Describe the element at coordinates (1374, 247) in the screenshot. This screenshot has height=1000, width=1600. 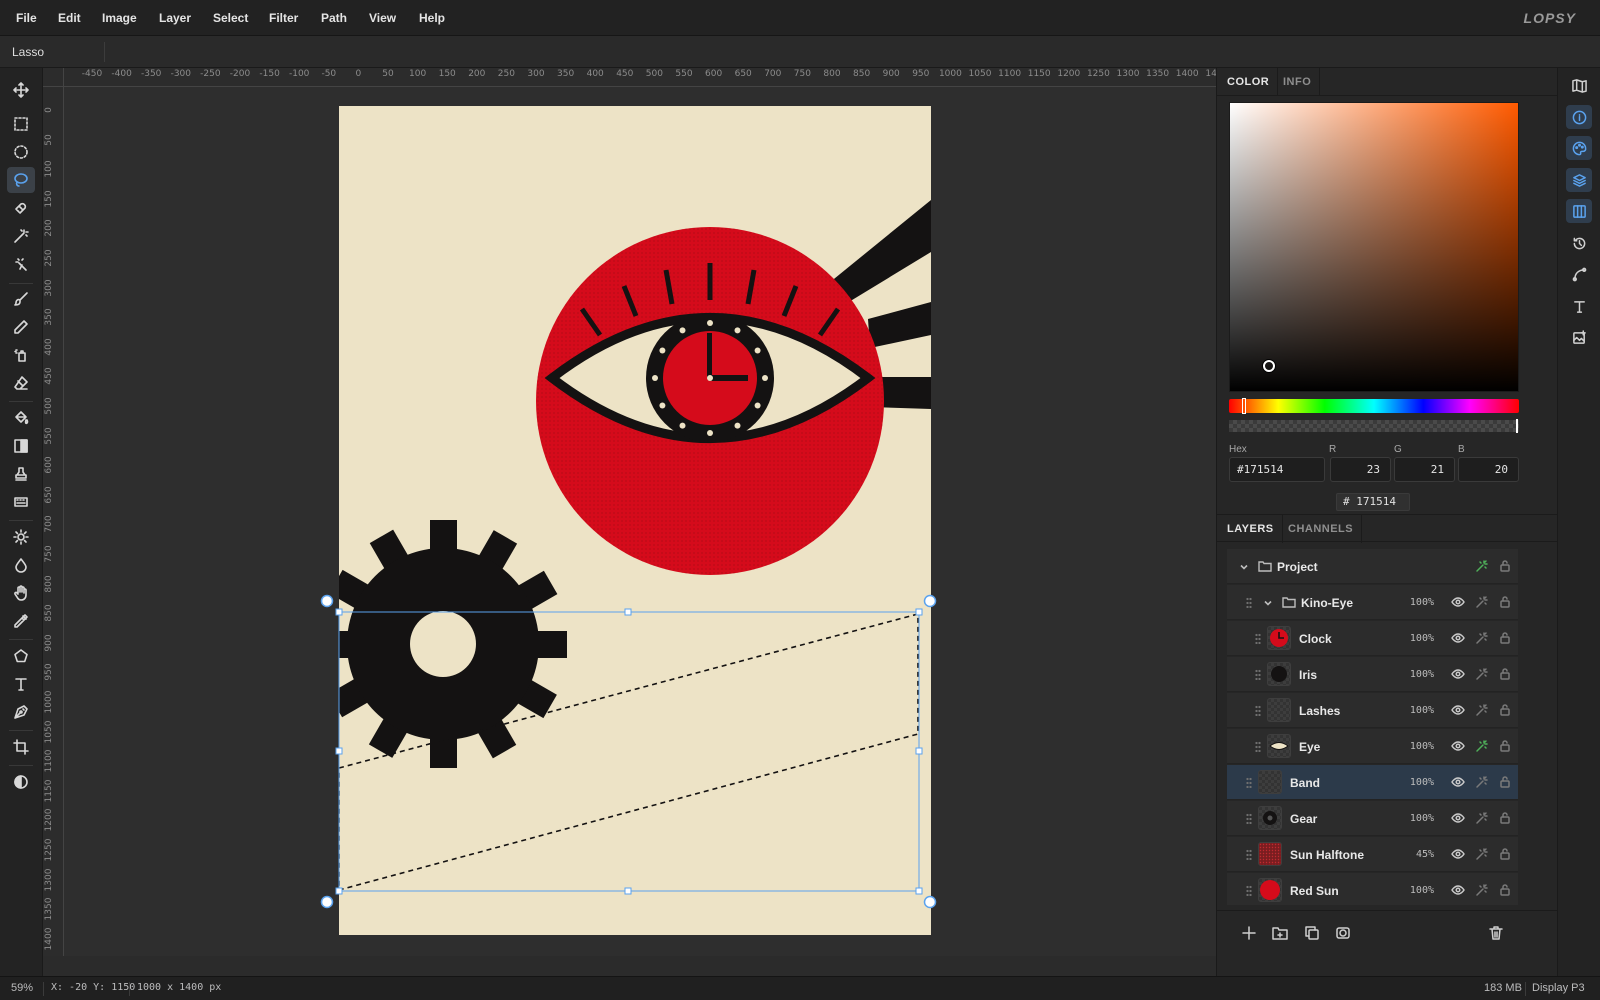
I see `saturation-picker` at that location.